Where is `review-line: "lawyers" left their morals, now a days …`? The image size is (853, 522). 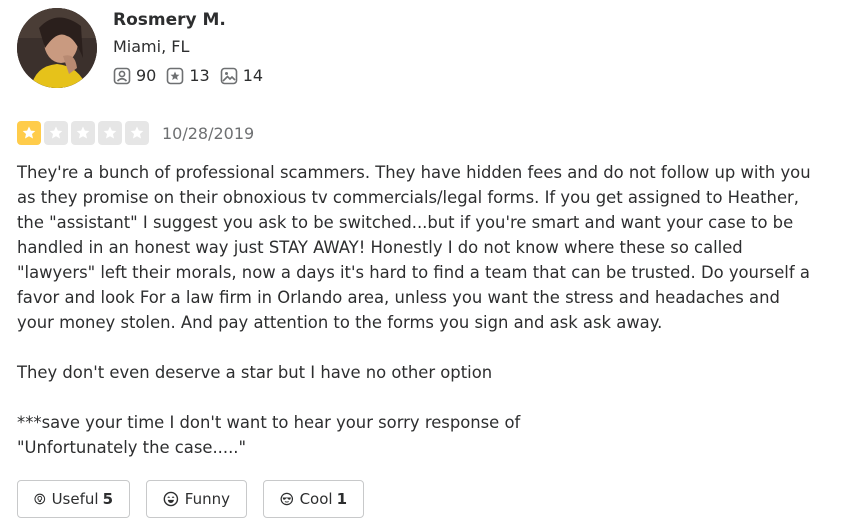 review-line: "lawyers" left their morals, now a days … is located at coordinates (413, 272).